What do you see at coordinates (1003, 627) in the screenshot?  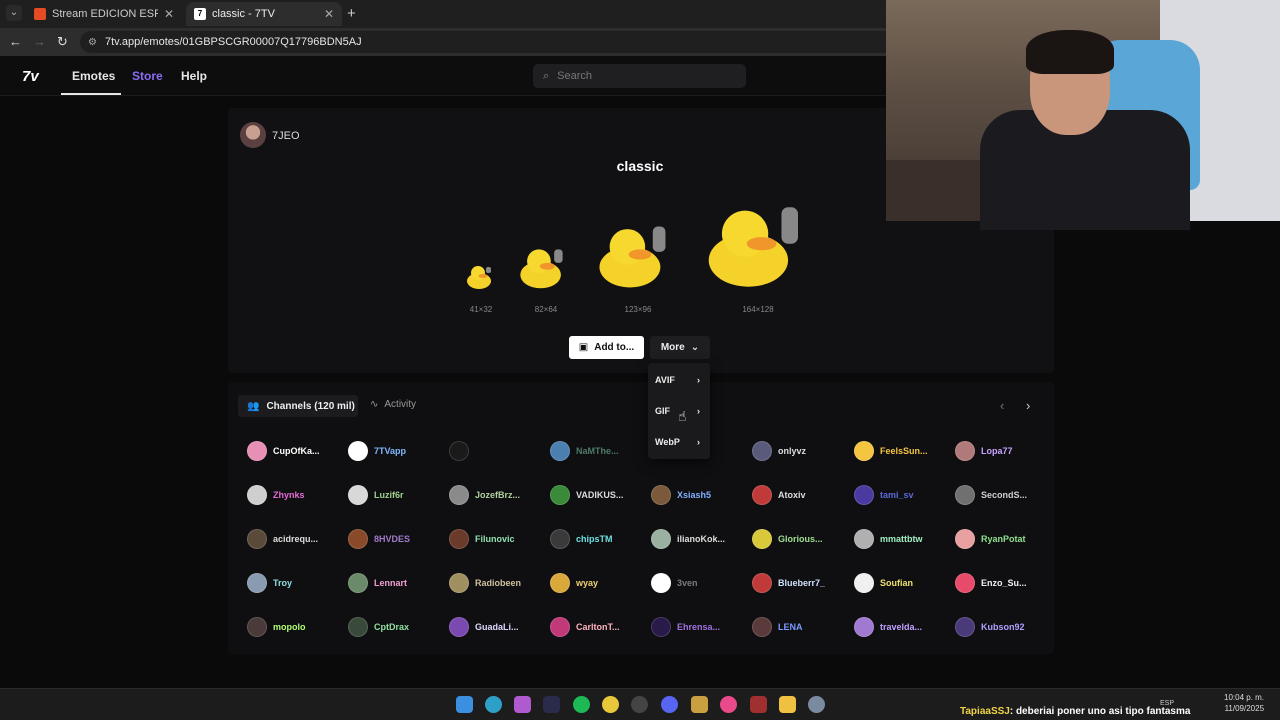 I see `channel-item: Kubson92` at bounding box center [1003, 627].